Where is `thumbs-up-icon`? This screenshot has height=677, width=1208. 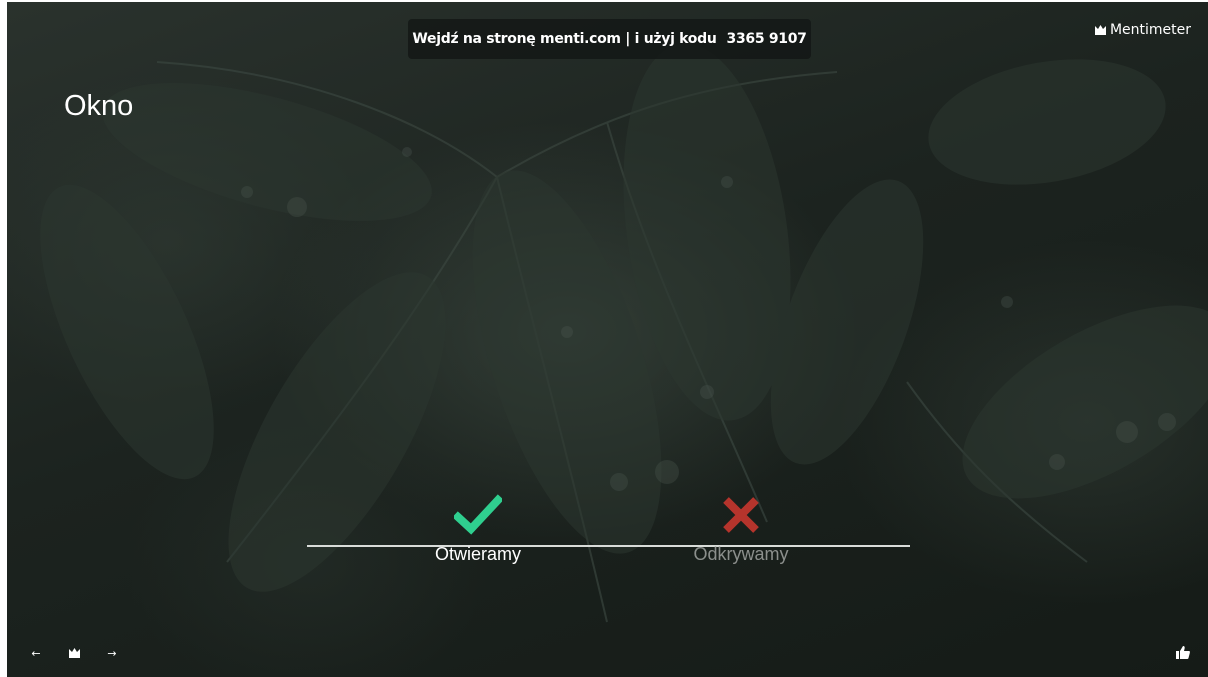 thumbs-up-icon is located at coordinates (1183, 652).